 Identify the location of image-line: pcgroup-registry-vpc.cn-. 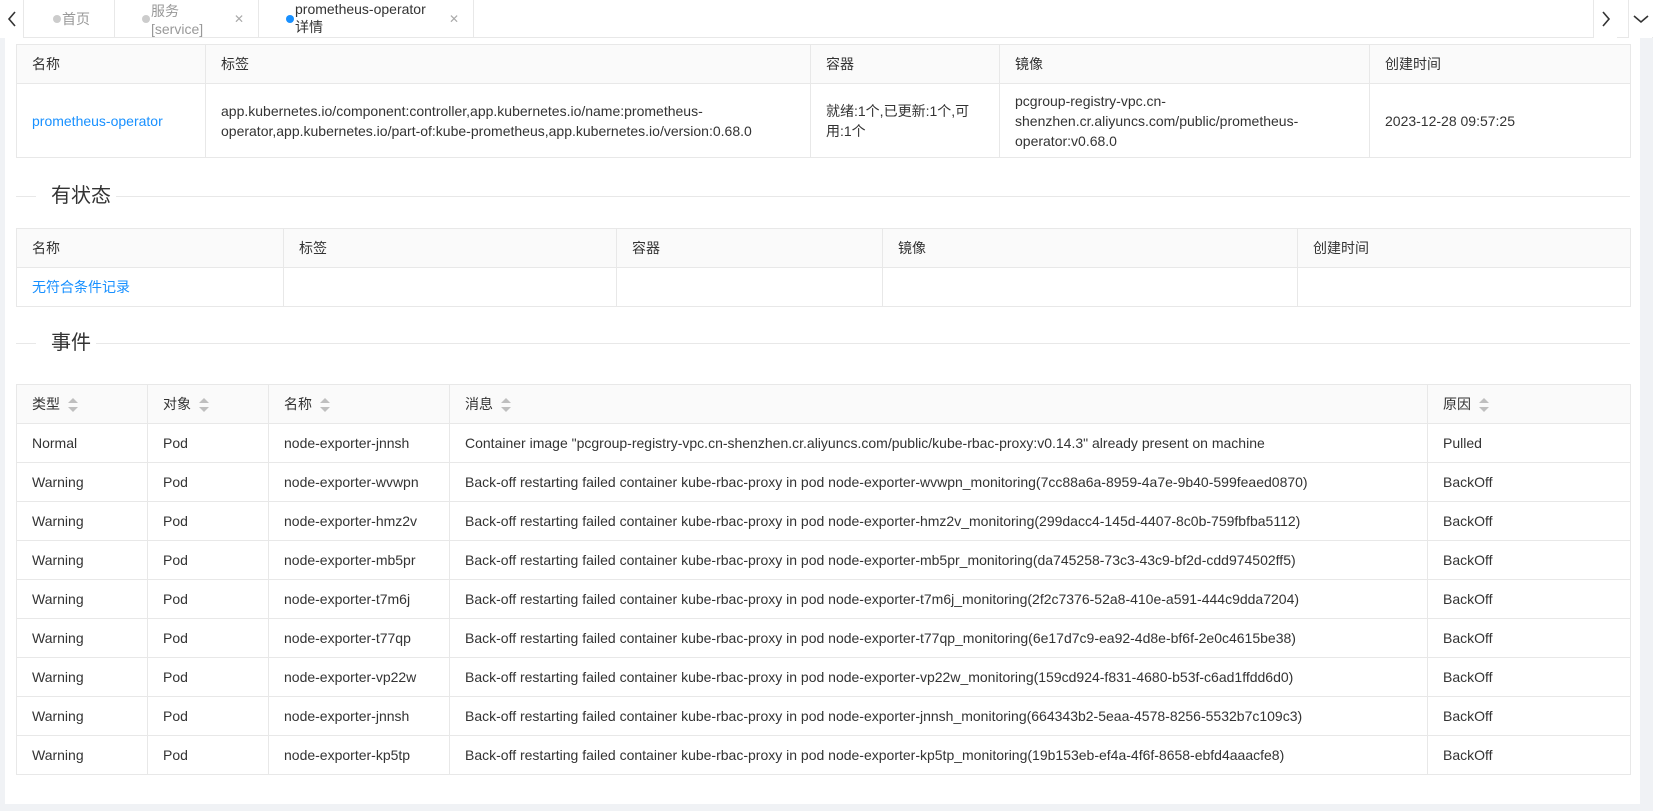
(1090, 100).